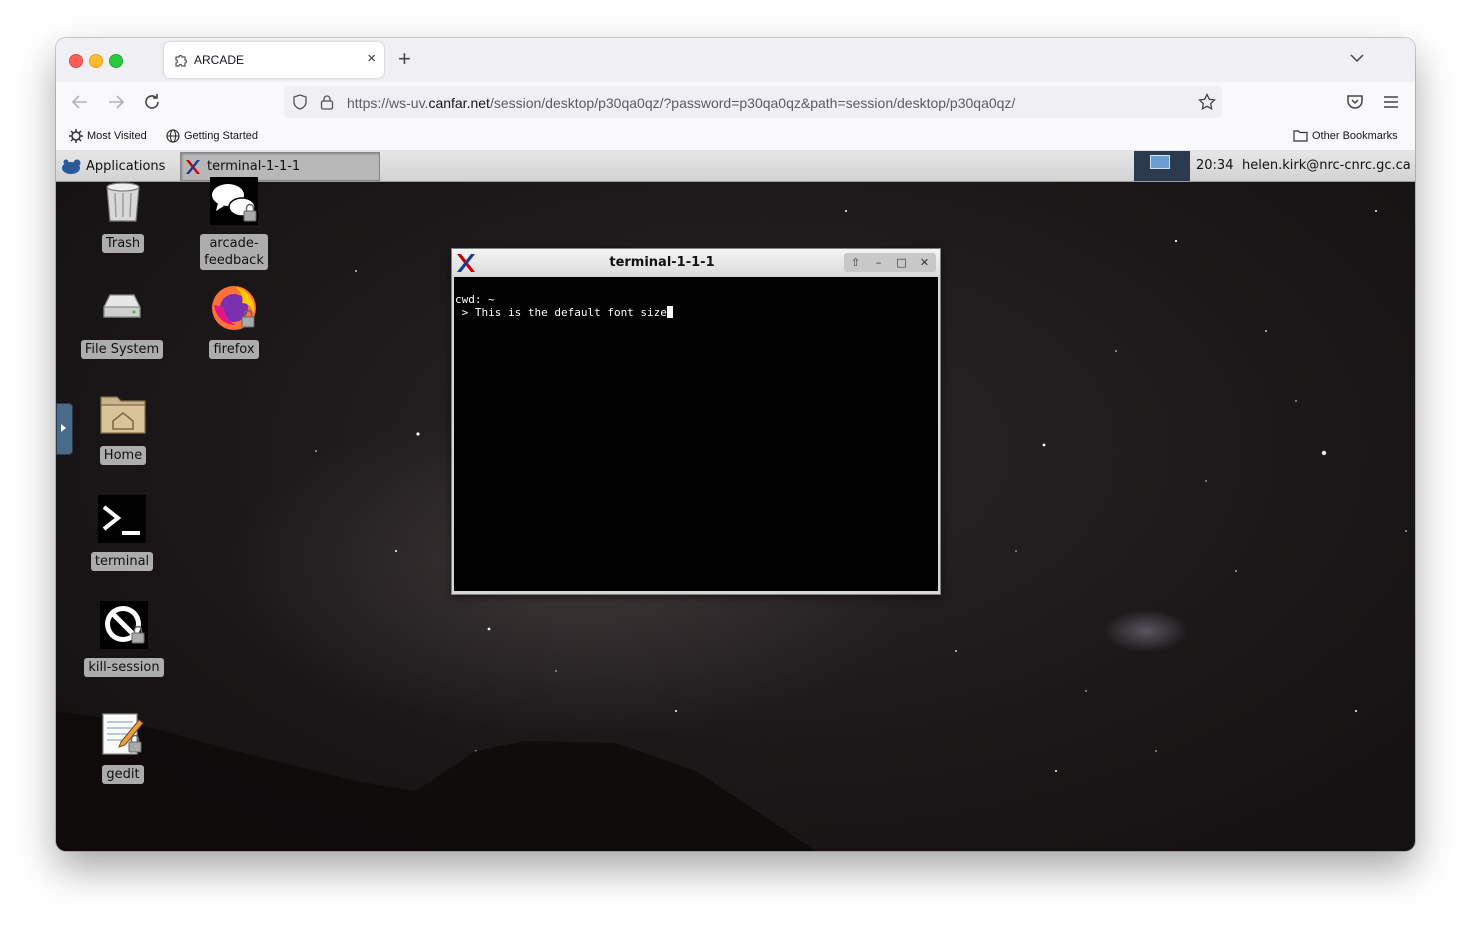 The height and width of the screenshot is (926, 1471). What do you see at coordinates (123, 202) in the screenshot?
I see `trash-icon` at bounding box center [123, 202].